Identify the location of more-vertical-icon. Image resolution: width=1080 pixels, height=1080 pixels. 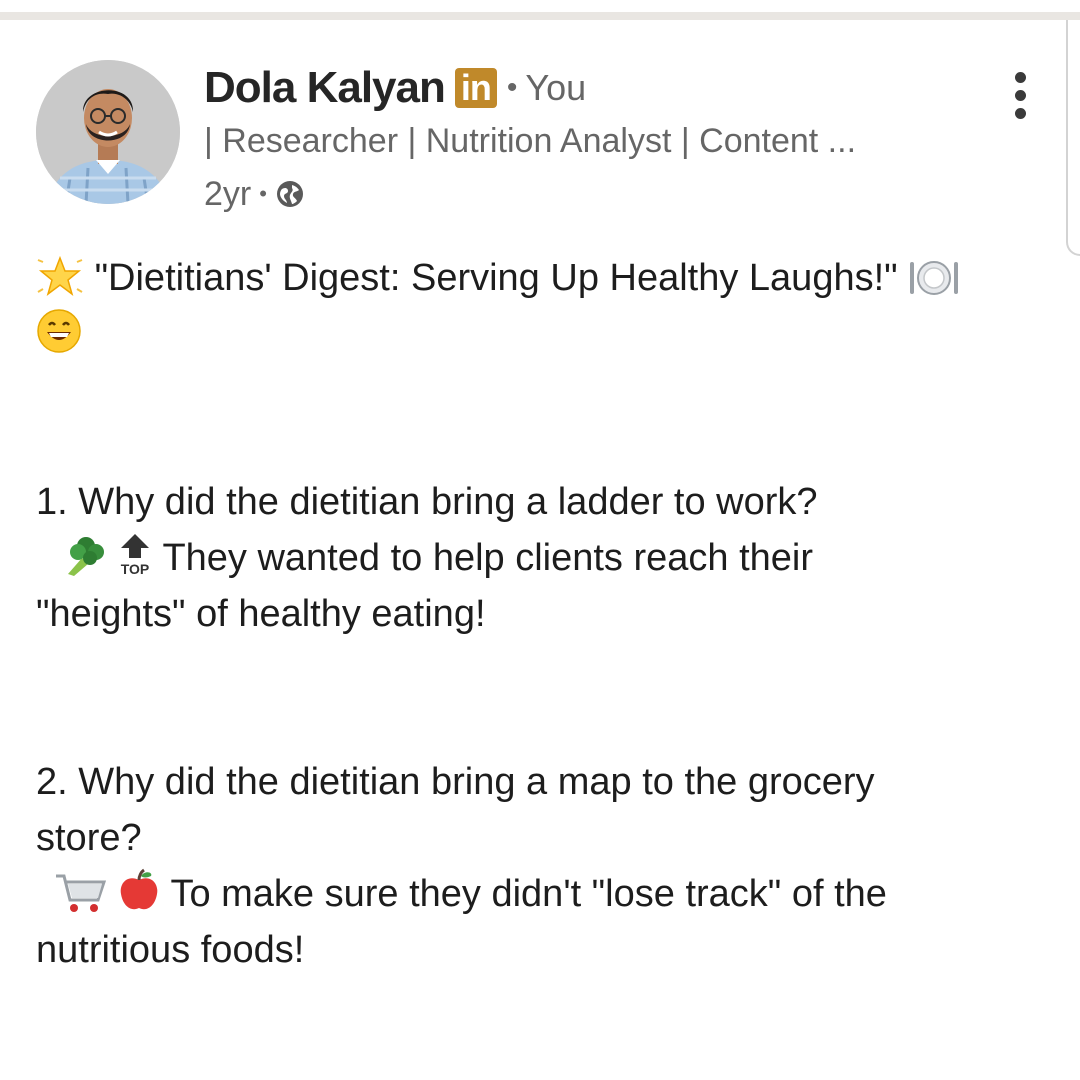
(1020, 96).